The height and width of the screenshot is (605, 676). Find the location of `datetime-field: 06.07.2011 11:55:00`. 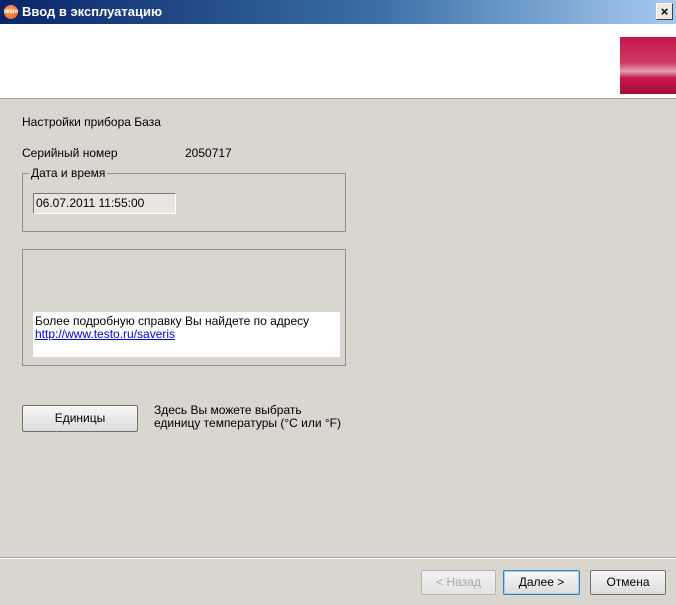

datetime-field: 06.07.2011 11:55:00 is located at coordinates (104, 203).